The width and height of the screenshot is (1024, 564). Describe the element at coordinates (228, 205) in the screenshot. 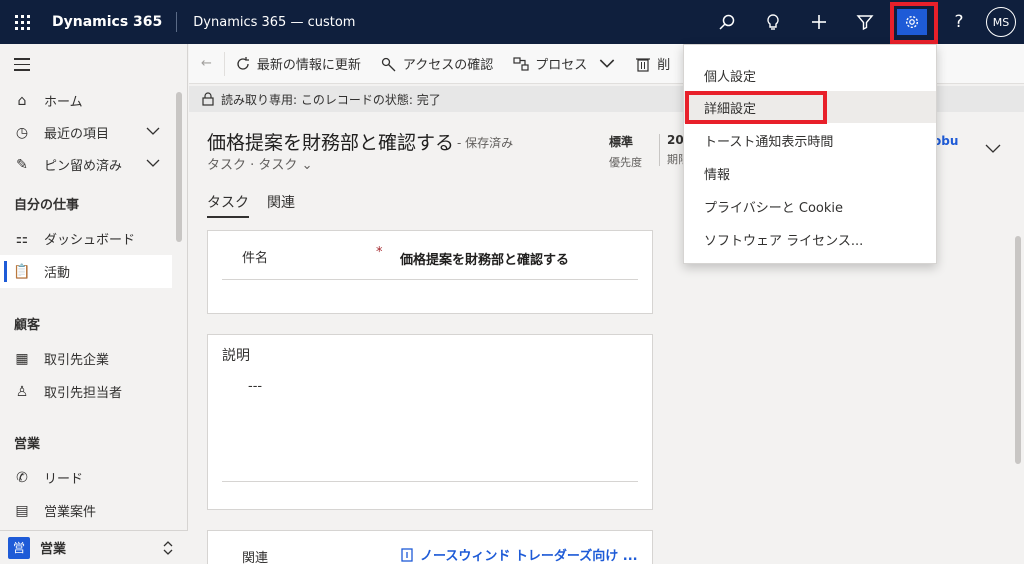

I see `tab-task: タスク` at that location.